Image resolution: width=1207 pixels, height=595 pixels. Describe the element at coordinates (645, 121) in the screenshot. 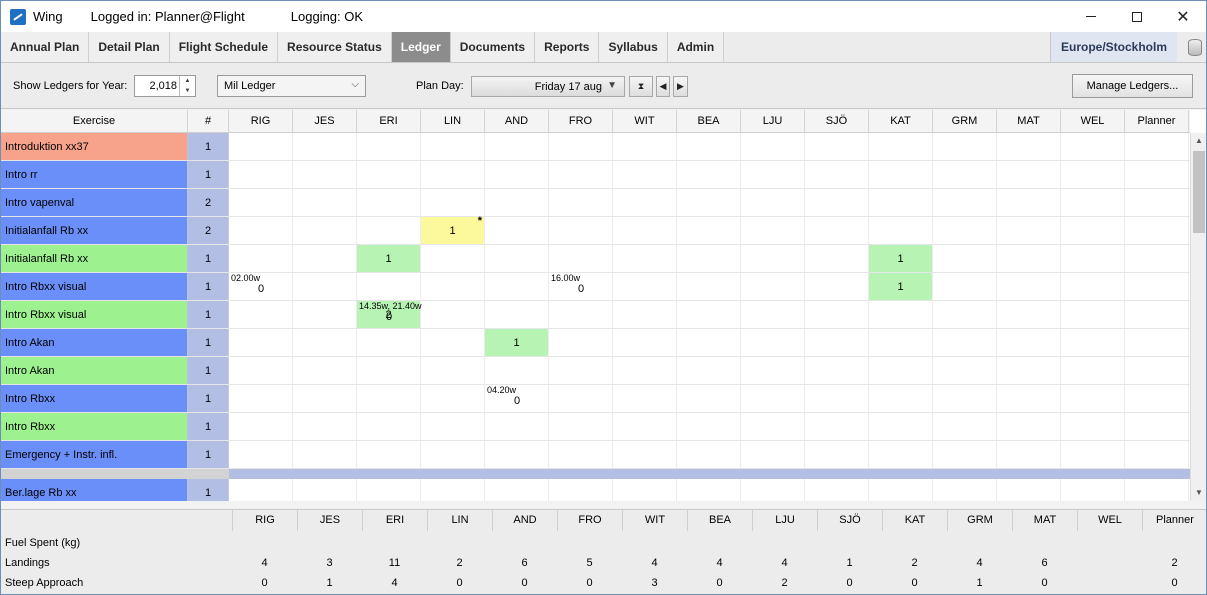

I see `column-header-wit: WIT` at that location.